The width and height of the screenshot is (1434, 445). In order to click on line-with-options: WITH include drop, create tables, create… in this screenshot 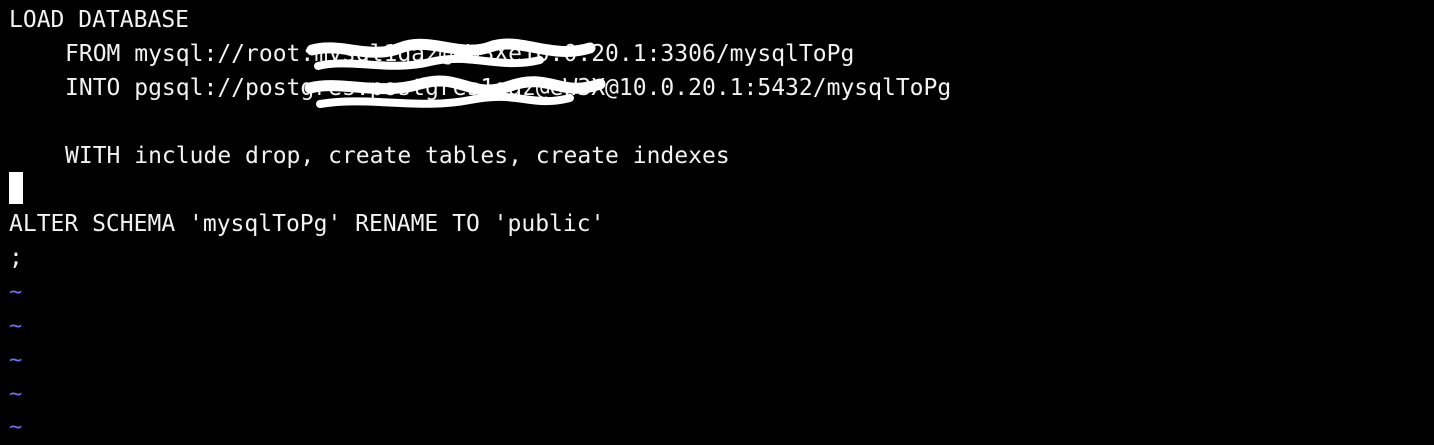, I will do `click(397, 156)`.